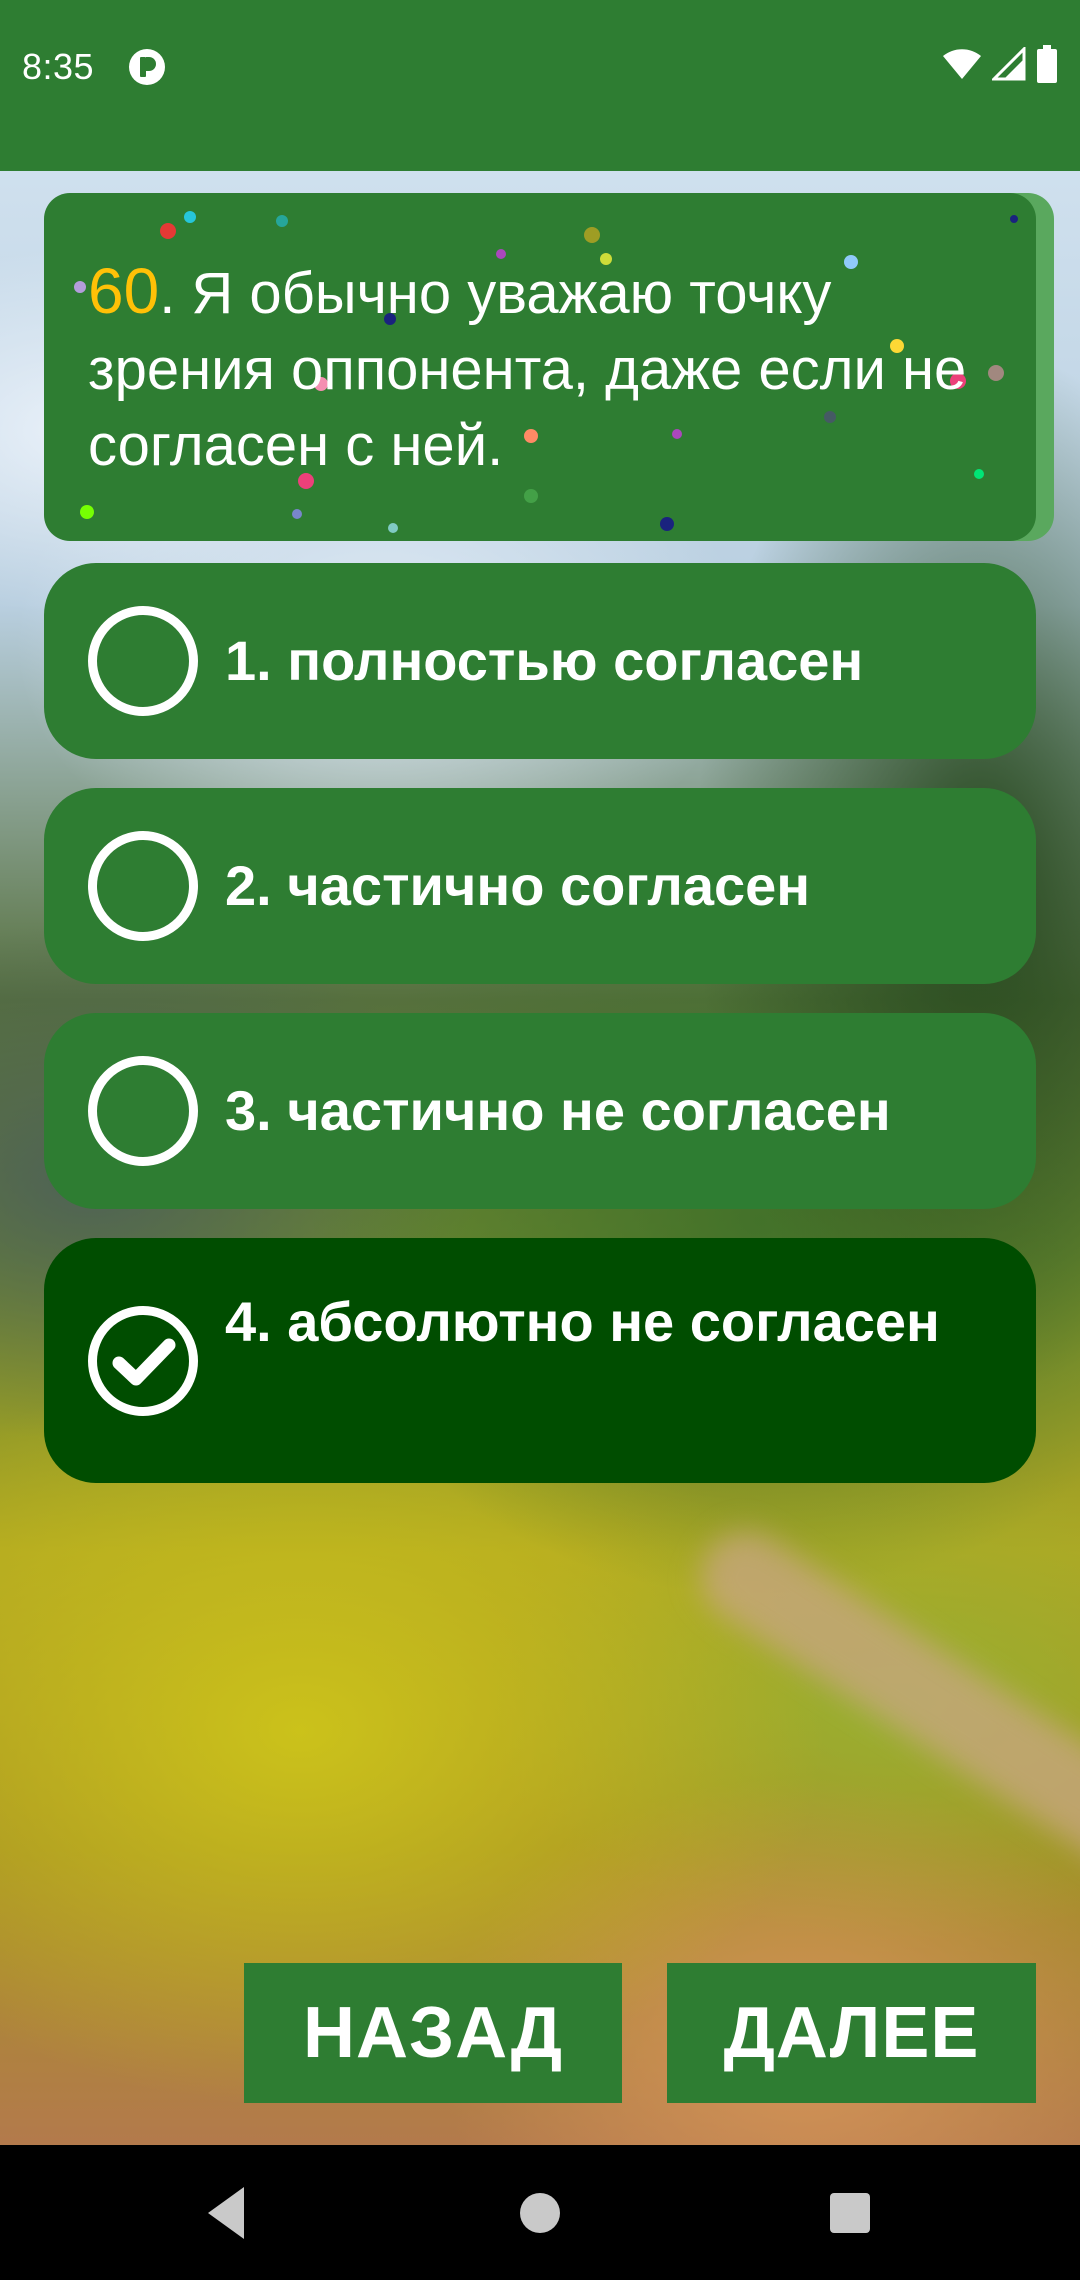 Image resolution: width=1080 pixels, height=2280 pixels. Describe the element at coordinates (226, 2215) in the screenshot. I see `back-triangle-icon` at that location.